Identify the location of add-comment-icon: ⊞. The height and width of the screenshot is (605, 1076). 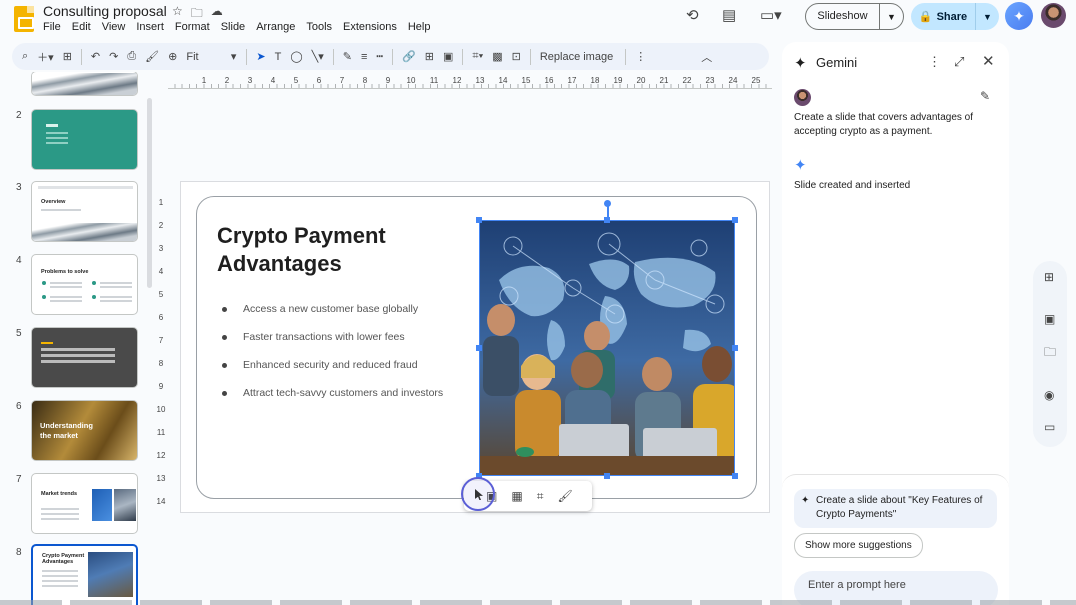
(429, 56).